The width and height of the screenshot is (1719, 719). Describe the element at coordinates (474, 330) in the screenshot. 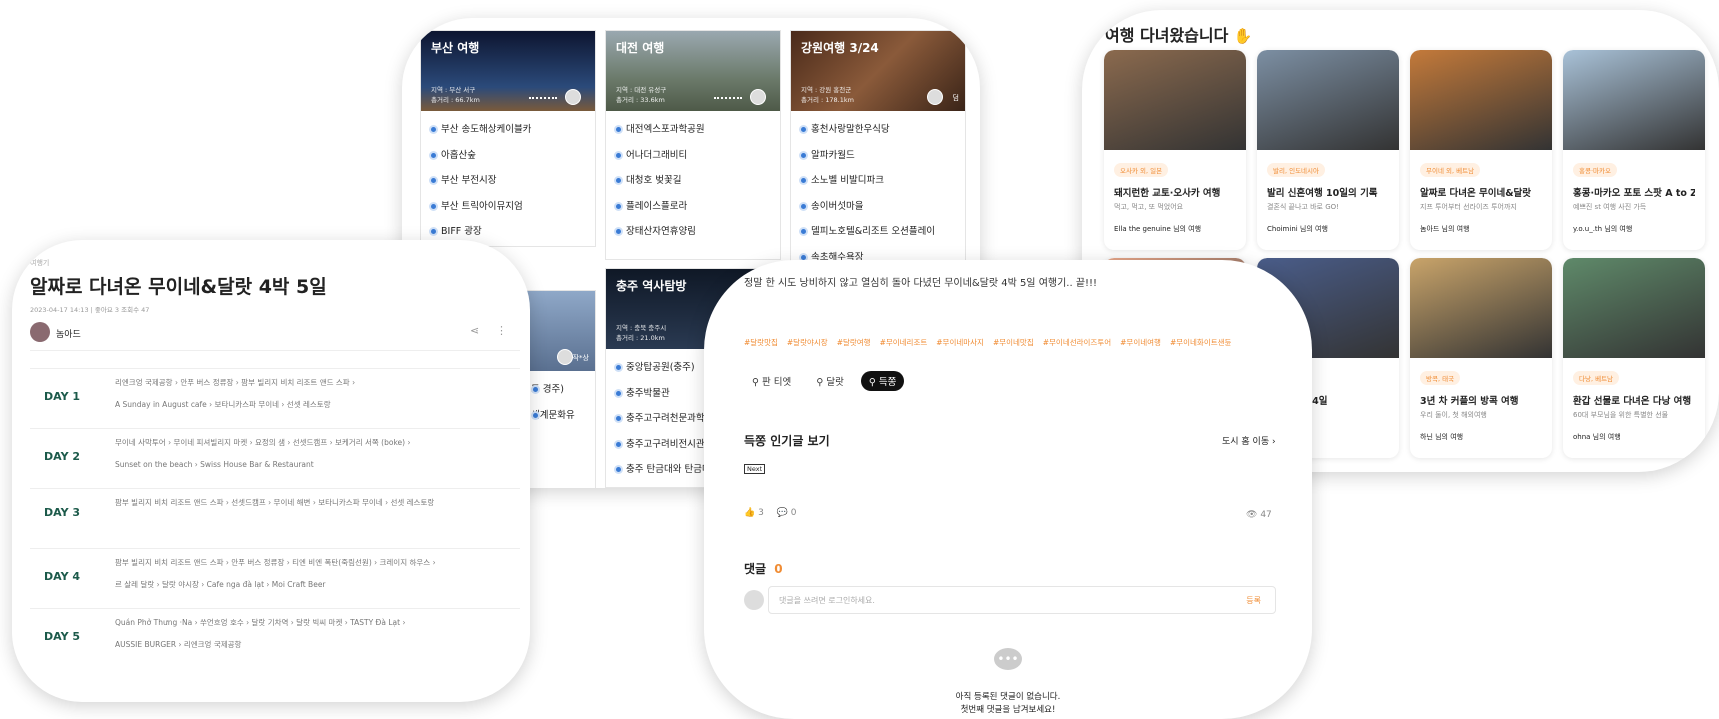

I see `share-icon: ⋖` at that location.